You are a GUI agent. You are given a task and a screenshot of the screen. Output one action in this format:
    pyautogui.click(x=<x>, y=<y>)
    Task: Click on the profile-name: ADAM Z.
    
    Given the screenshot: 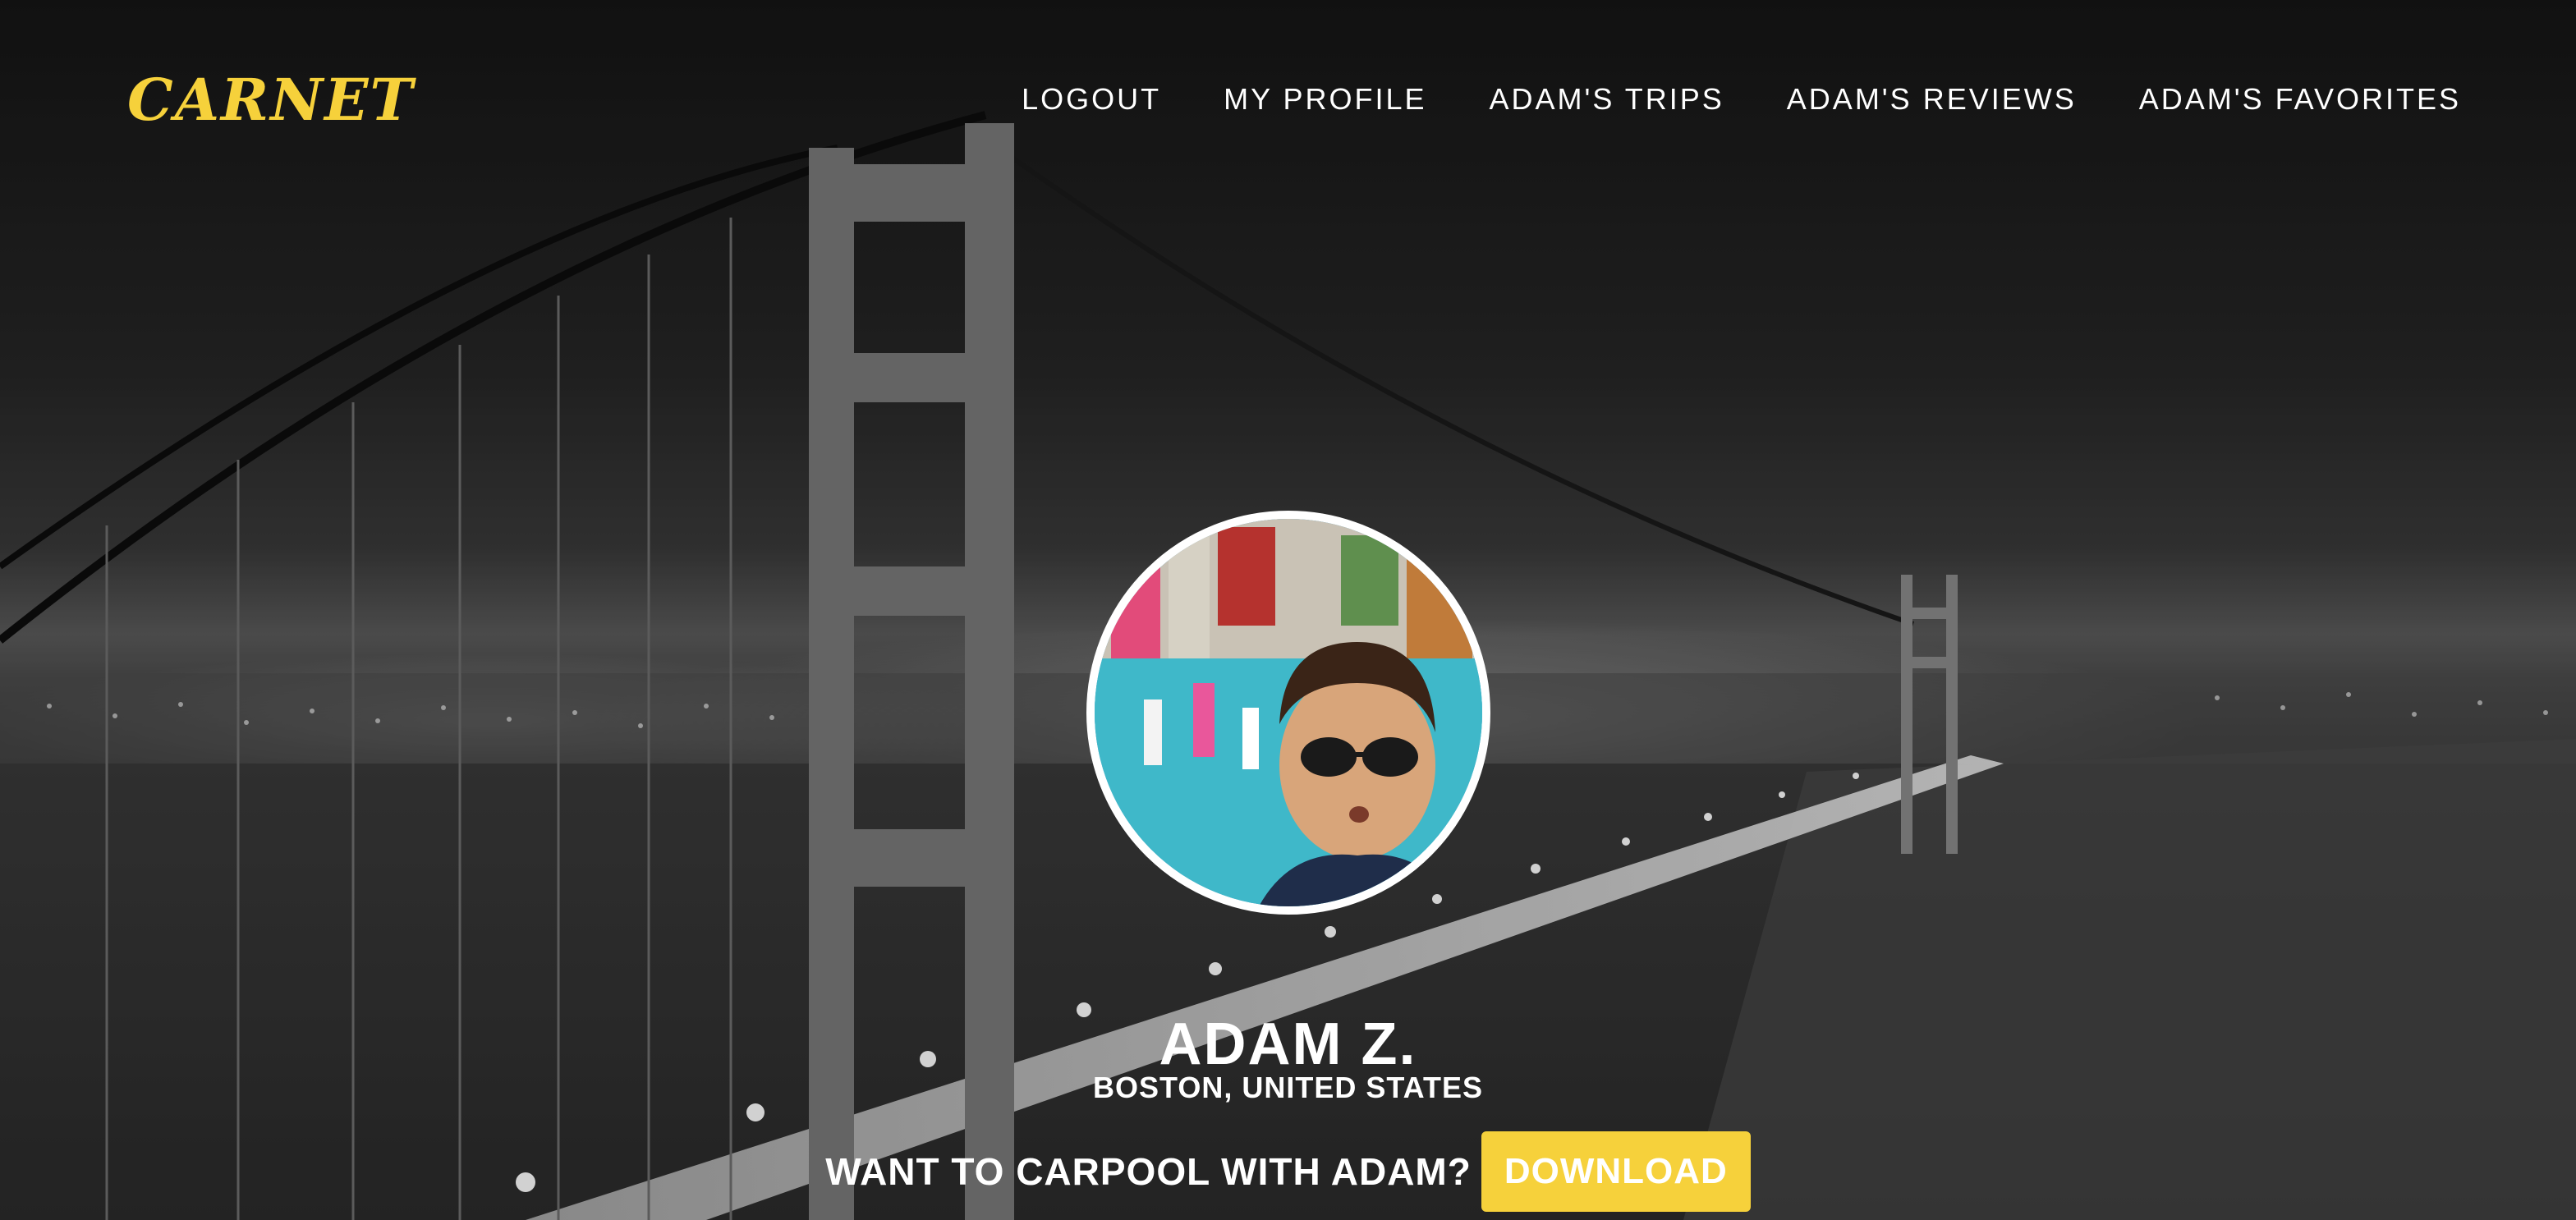 What is the action you would take?
    pyautogui.click(x=1288, y=1044)
    